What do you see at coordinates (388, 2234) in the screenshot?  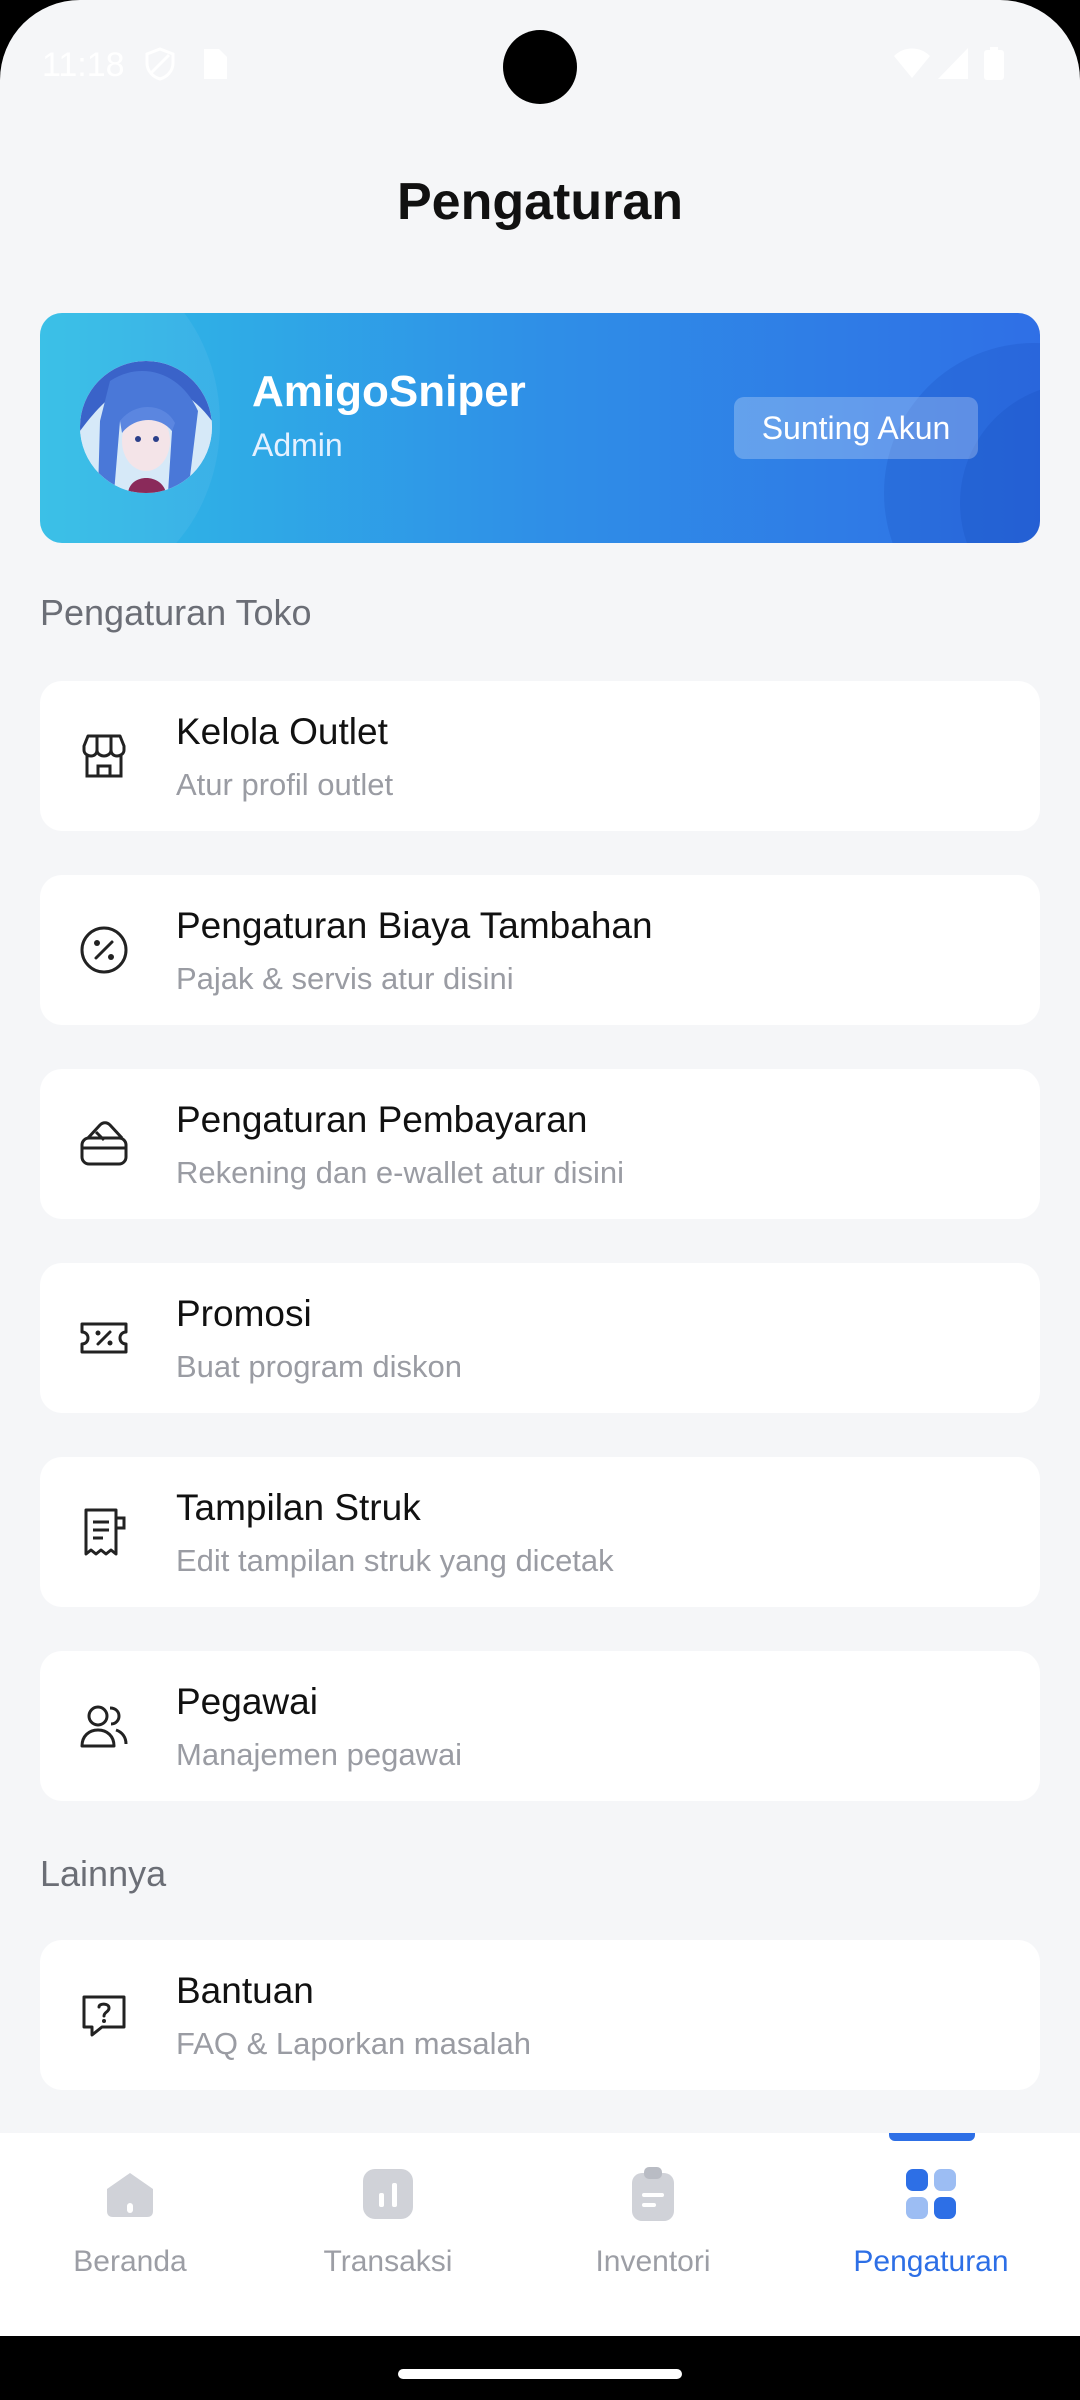 I see `nav-item-transactions: Transaksi` at bounding box center [388, 2234].